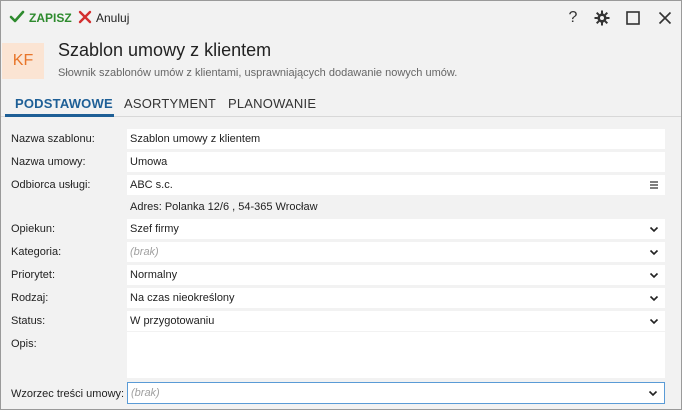 This screenshot has height=410, width=682. What do you see at coordinates (665, 18) in the screenshot?
I see `close-icon` at bounding box center [665, 18].